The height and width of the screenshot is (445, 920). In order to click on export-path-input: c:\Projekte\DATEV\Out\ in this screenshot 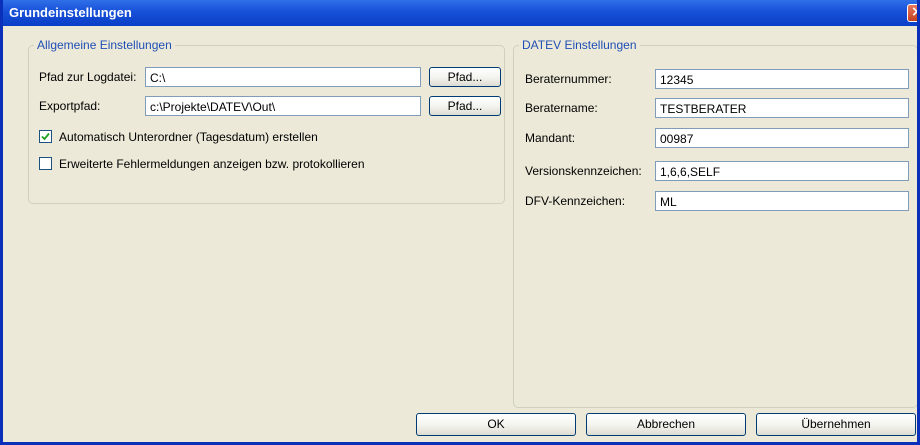, I will do `click(283, 106)`.